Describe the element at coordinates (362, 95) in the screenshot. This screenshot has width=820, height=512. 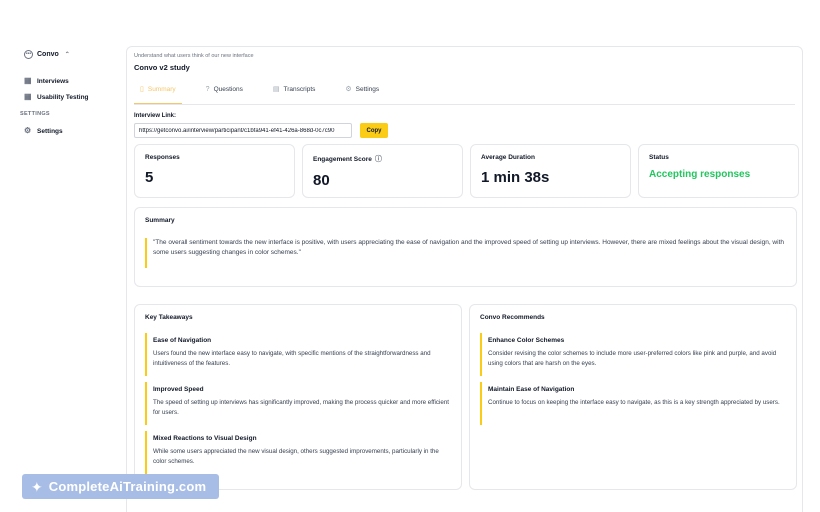
I see `tab-settings: ⚙ Settings` at that location.